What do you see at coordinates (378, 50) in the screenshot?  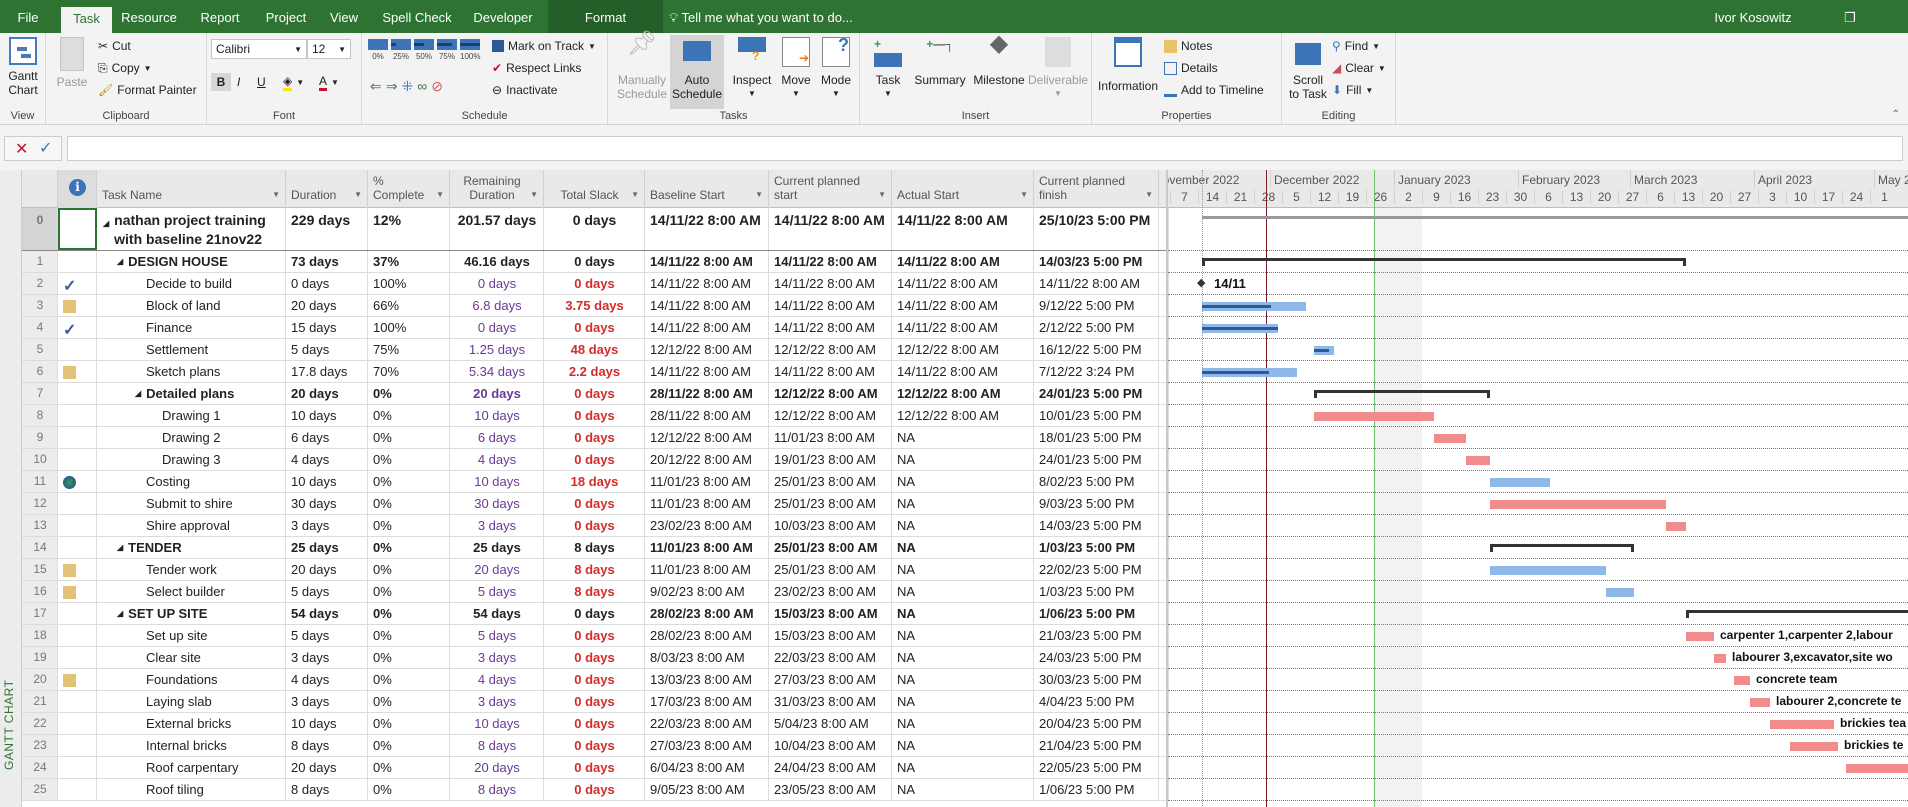 I see `mark-0-percent-button: 0%` at bounding box center [378, 50].